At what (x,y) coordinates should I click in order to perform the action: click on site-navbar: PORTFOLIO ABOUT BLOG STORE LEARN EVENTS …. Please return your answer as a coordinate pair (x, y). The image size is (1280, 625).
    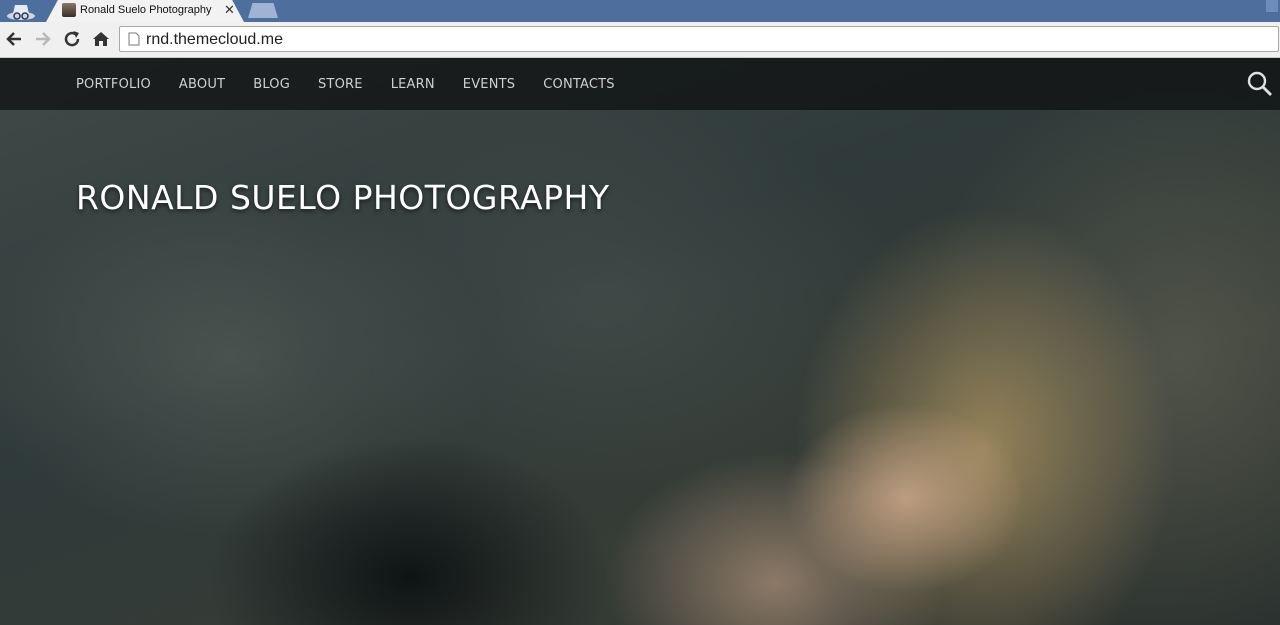
    Looking at the image, I should click on (640, 84).